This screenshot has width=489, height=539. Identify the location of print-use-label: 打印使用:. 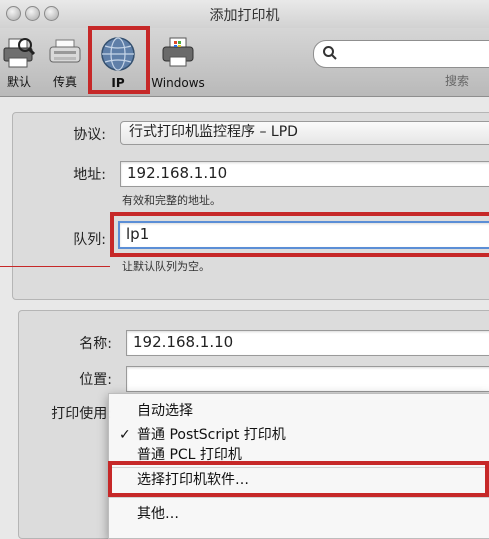
(81, 414).